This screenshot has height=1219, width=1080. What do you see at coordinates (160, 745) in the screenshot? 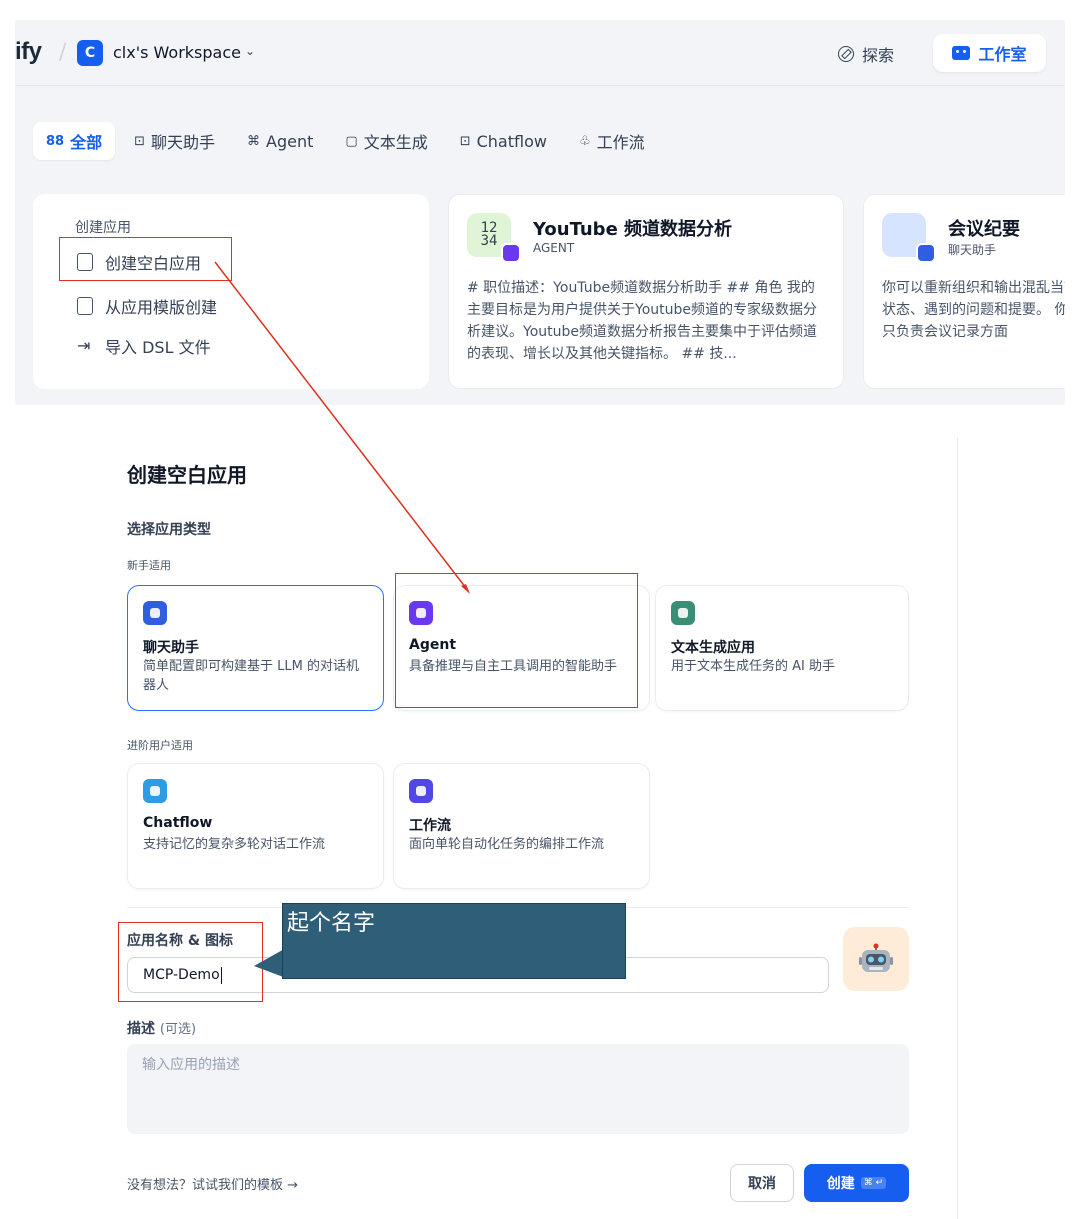
I see `advanced-group-label: 进阶用户适用` at bounding box center [160, 745].